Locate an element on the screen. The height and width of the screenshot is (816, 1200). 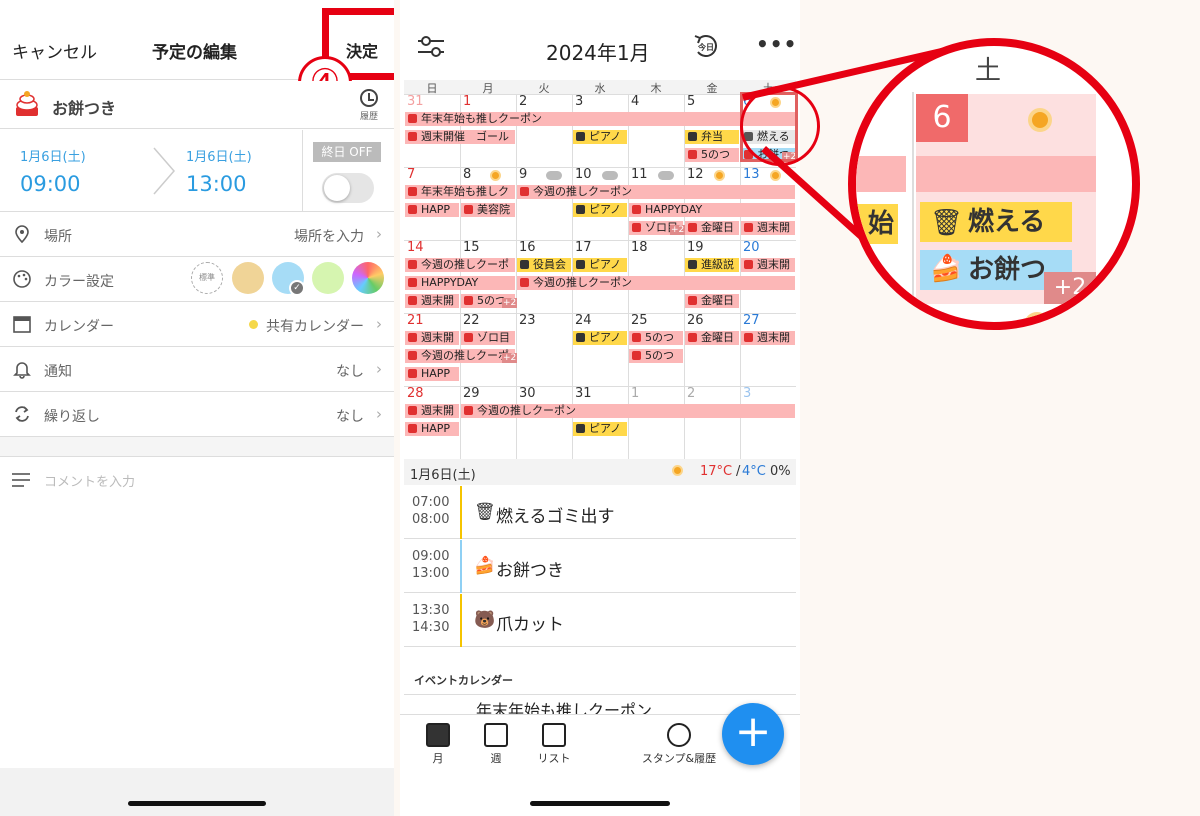
color-wheel-option is located at coordinates (368, 278).